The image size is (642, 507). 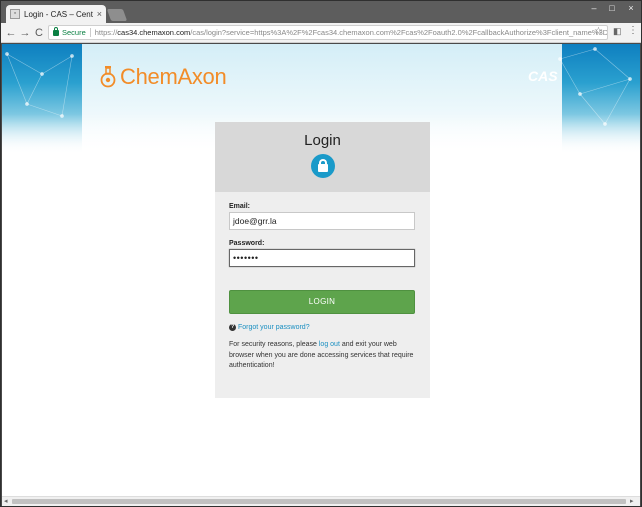 What do you see at coordinates (274, 344) in the screenshot?
I see `notice-text-start: For security reasons, please` at bounding box center [274, 344].